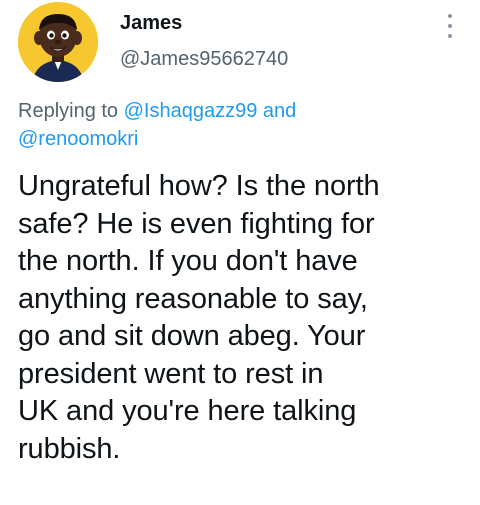  I want to click on user-handle: @James95662740, so click(204, 59).